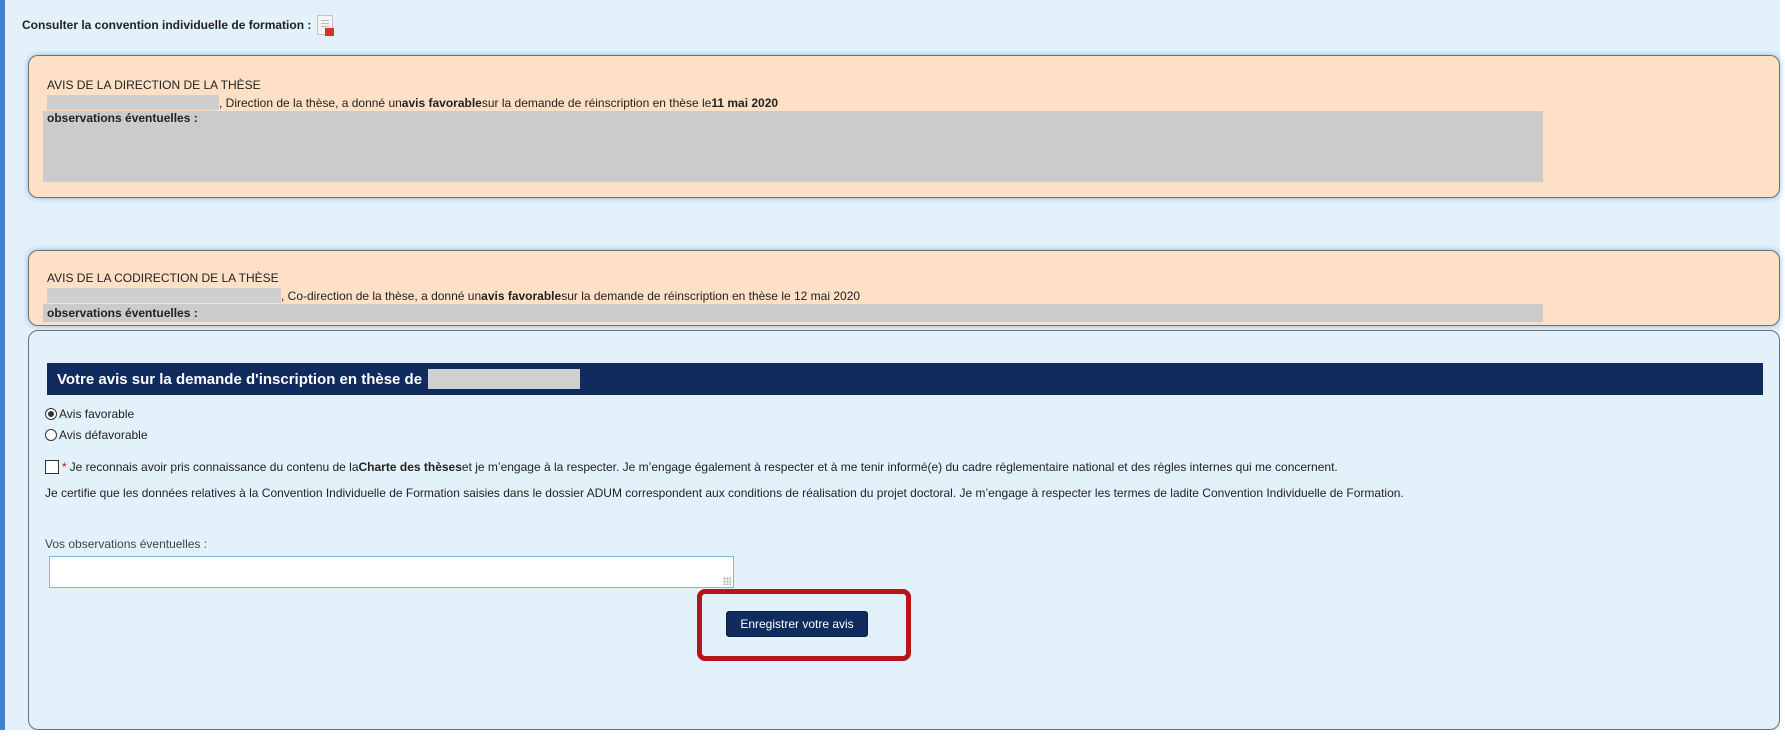 The image size is (1785, 743). I want to click on direction-date: 11 mai 2020, so click(745, 102).